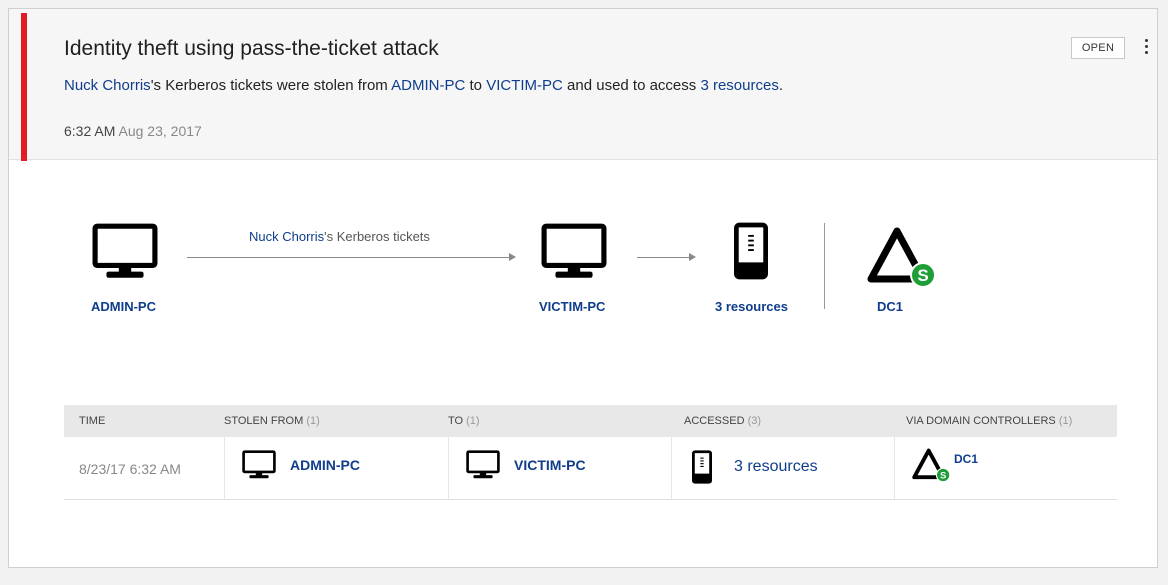 The width and height of the screenshot is (1168, 585). I want to click on user-link: Nuck Chorris, so click(107, 85).